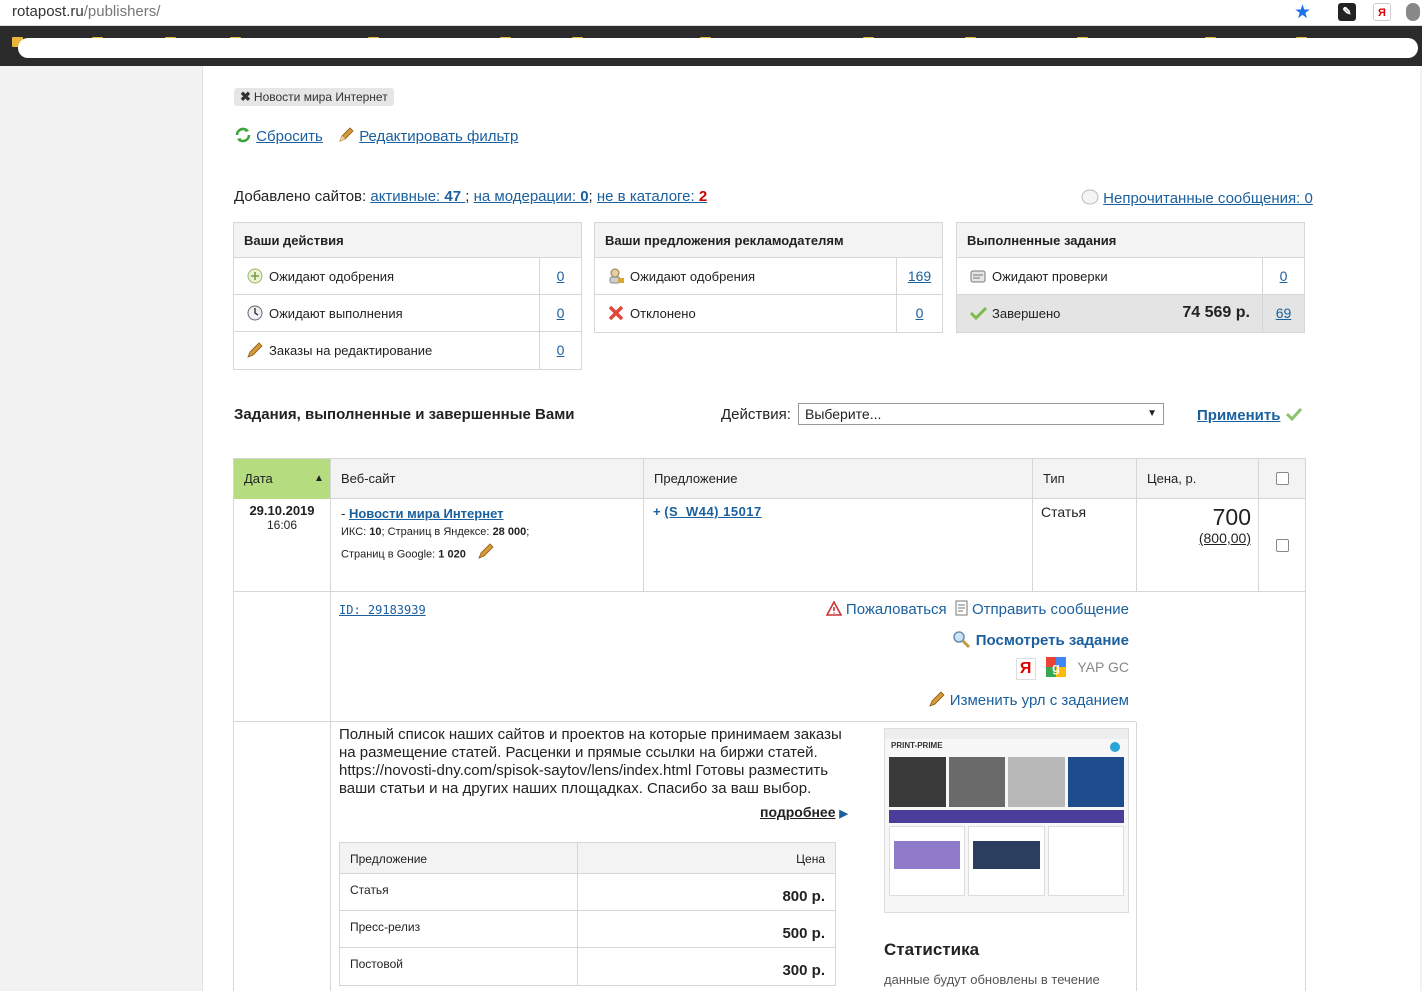 This screenshot has height=991, width=1422. I want to click on extension-icon: ✎, so click(1347, 12).